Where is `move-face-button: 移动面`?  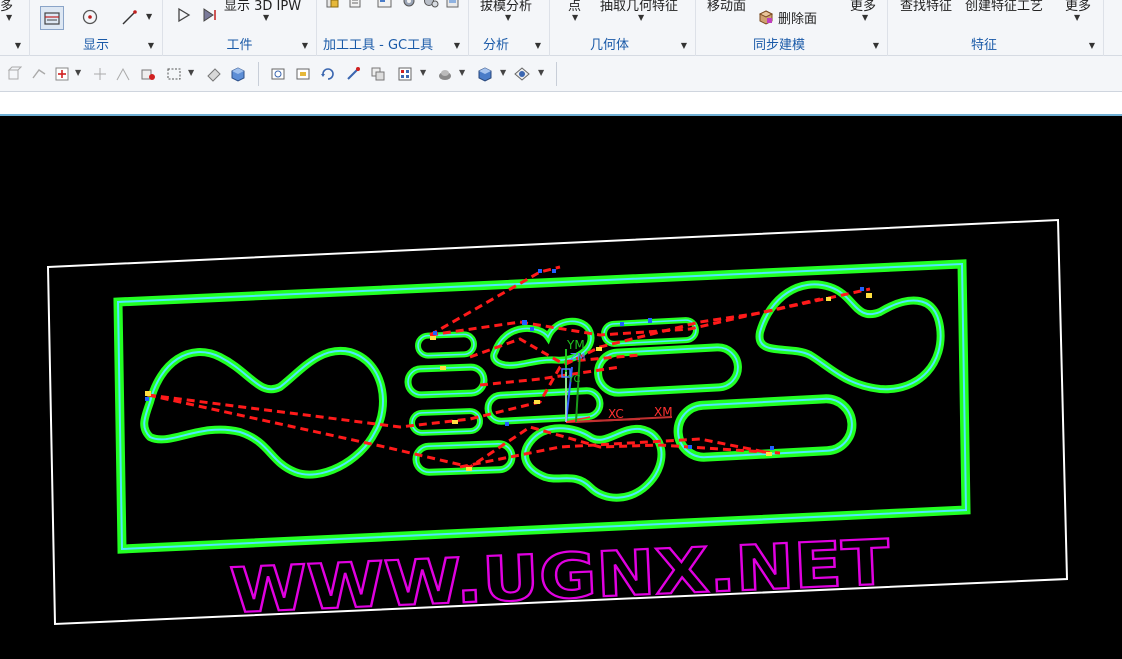 move-face-button: 移动面 is located at coordinates (726, 7).